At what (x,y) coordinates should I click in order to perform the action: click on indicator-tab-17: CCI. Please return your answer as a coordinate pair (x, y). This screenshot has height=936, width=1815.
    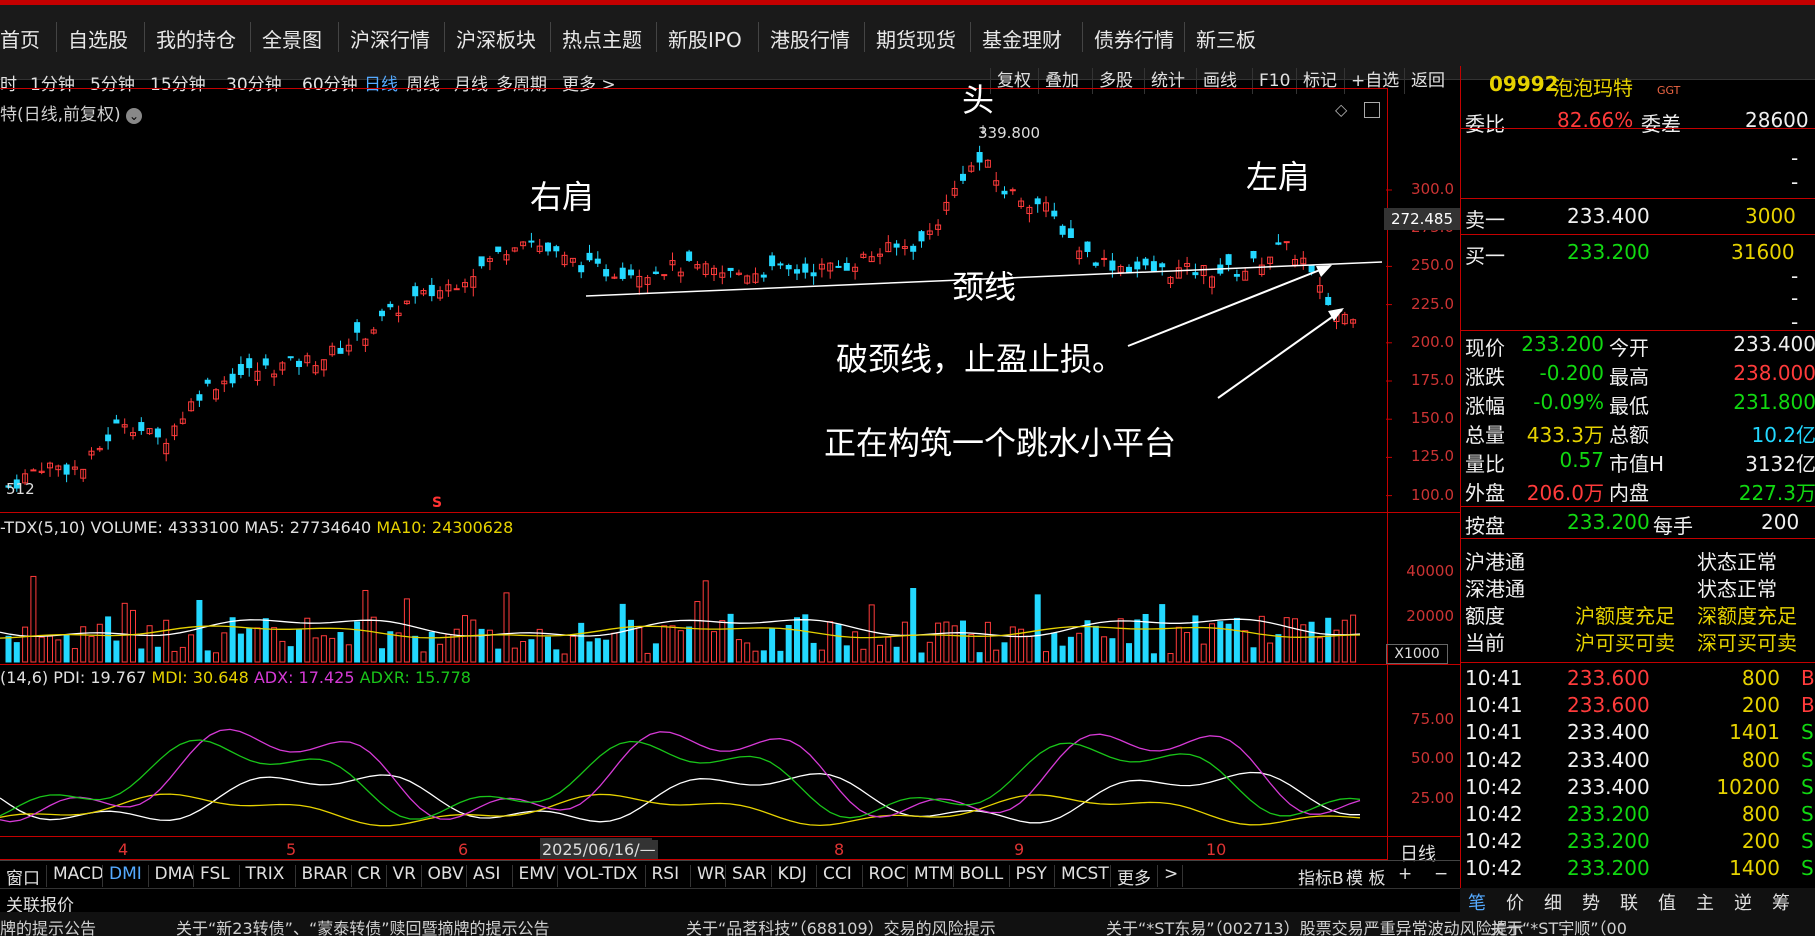
    Looking at the image, I should click on (837, 874).